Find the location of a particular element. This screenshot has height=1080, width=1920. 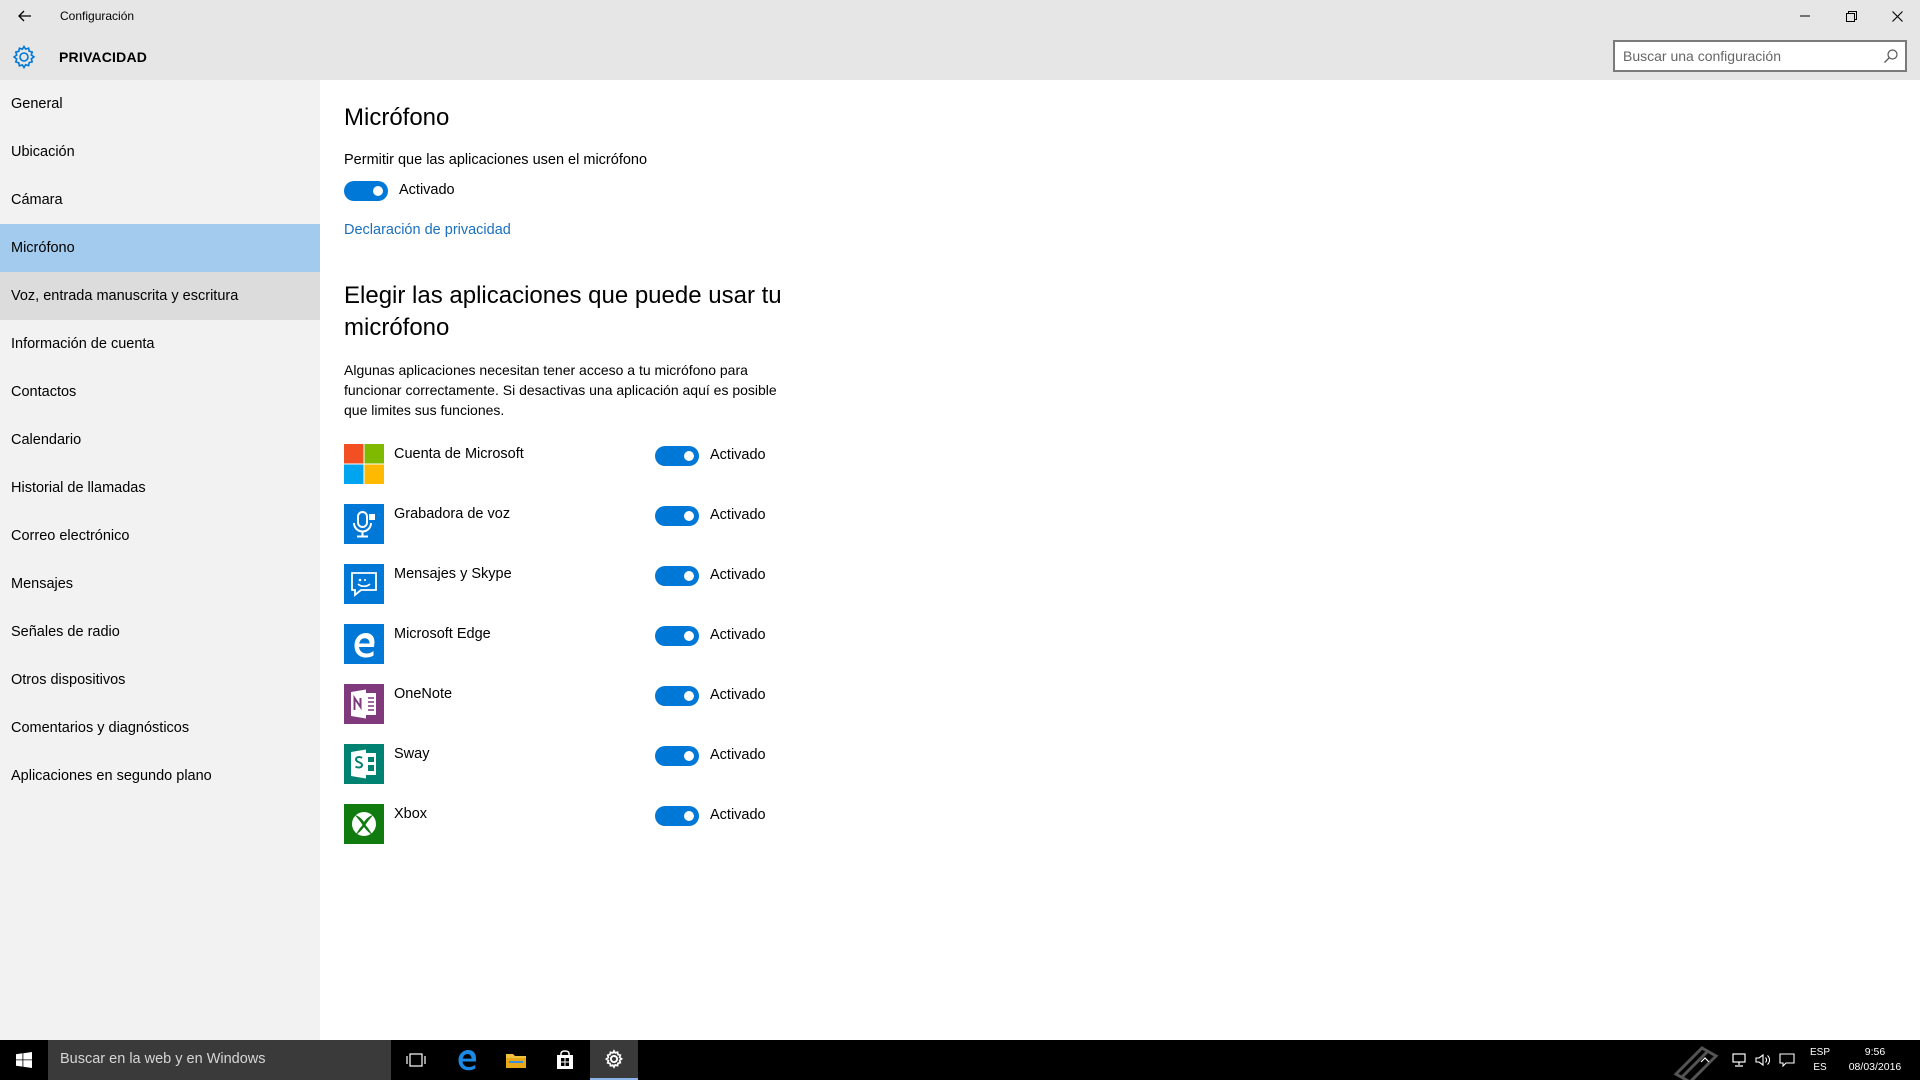

app-toggle-xbox is located at coordinates (677, 816).